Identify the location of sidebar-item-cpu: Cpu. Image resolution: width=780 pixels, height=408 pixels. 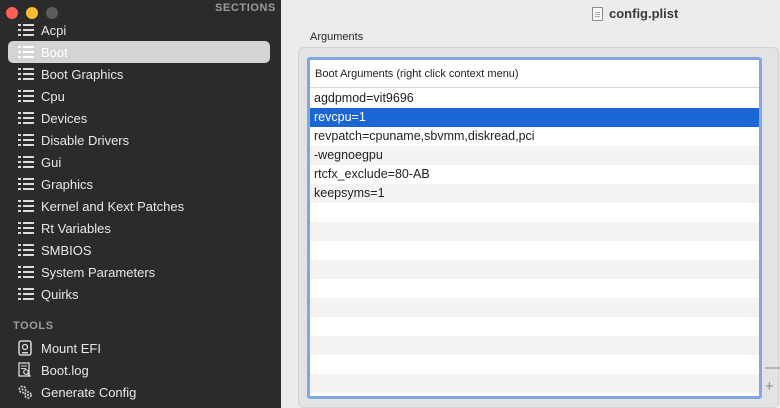
(139, 96).